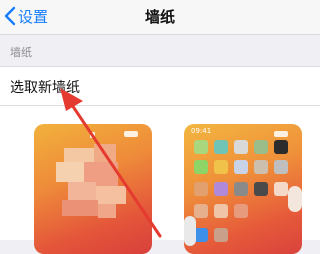 The width and height of the screenshot is (320, 254). I want to click on status-time: 09:41, so click(201, 131).